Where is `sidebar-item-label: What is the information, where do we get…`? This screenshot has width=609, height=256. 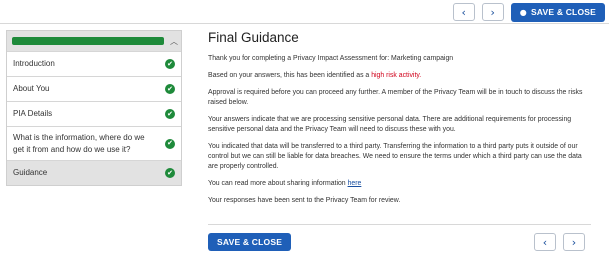
sidebar-item-label: What is the information, where do we get… is located at coordinates (79, 143).